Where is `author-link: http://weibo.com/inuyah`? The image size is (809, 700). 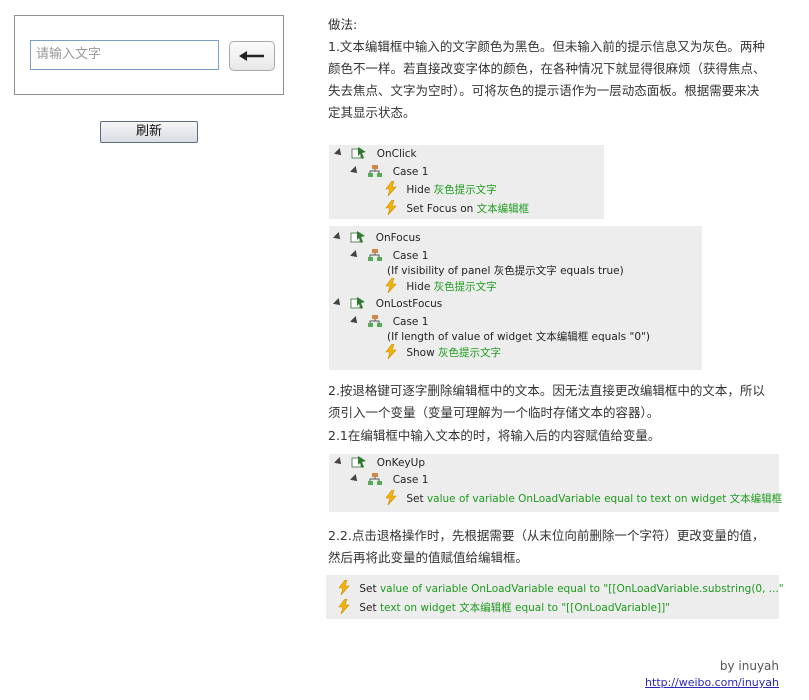
author-link: http://weibo.com/inuyah is located at coordinates (712, 682).